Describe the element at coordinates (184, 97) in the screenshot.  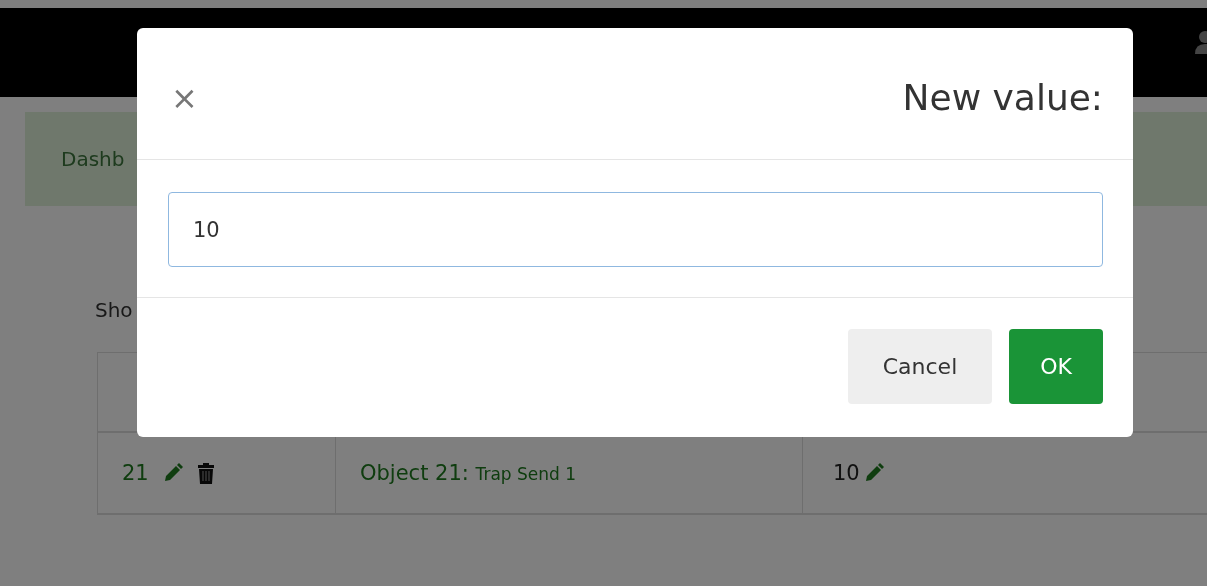
I see `close-button: ×` at that location.